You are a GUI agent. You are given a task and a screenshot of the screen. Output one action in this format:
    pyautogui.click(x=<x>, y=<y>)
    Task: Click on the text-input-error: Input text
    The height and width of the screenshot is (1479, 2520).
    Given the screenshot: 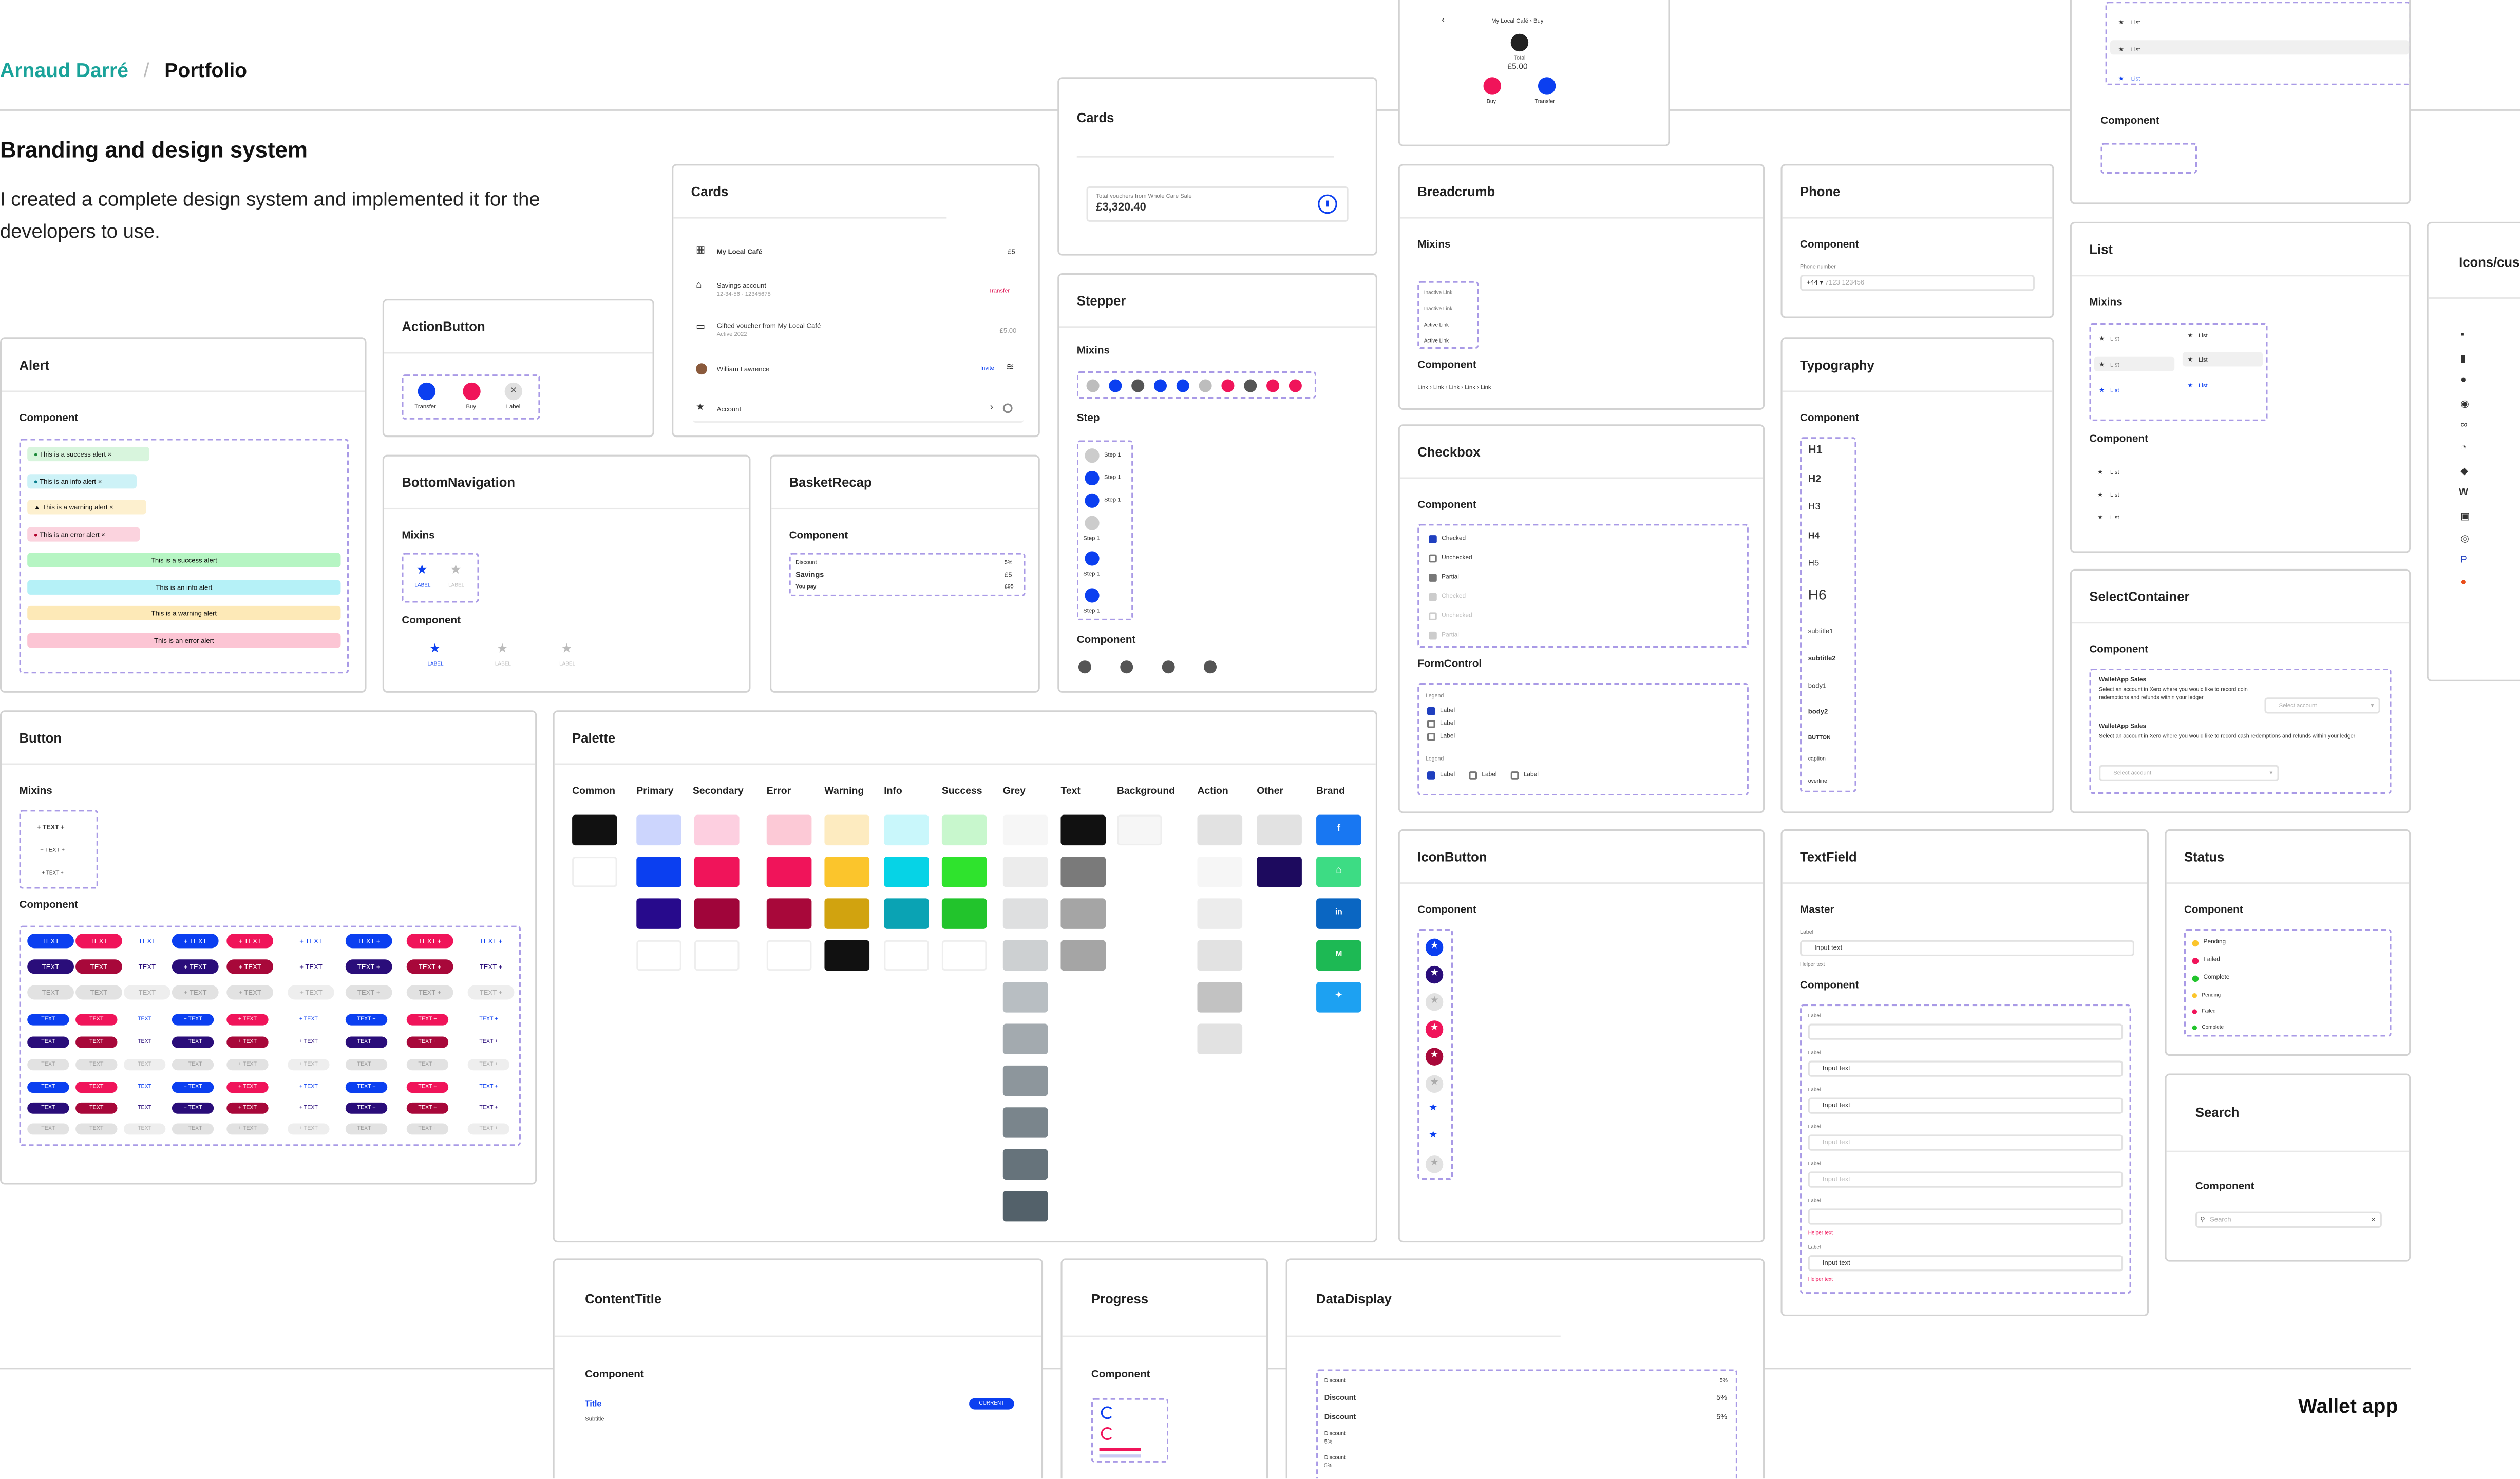 What is the action you would take?
    pyautogui.click(x=1966, y=1263)
    